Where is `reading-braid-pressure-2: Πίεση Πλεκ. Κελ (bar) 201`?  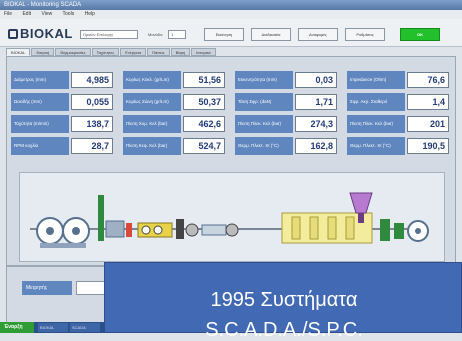 reading-braid-pressure-2: Πίεση Πλεκ. Κελ (bar) 201 is located at coordinates (400, 124).